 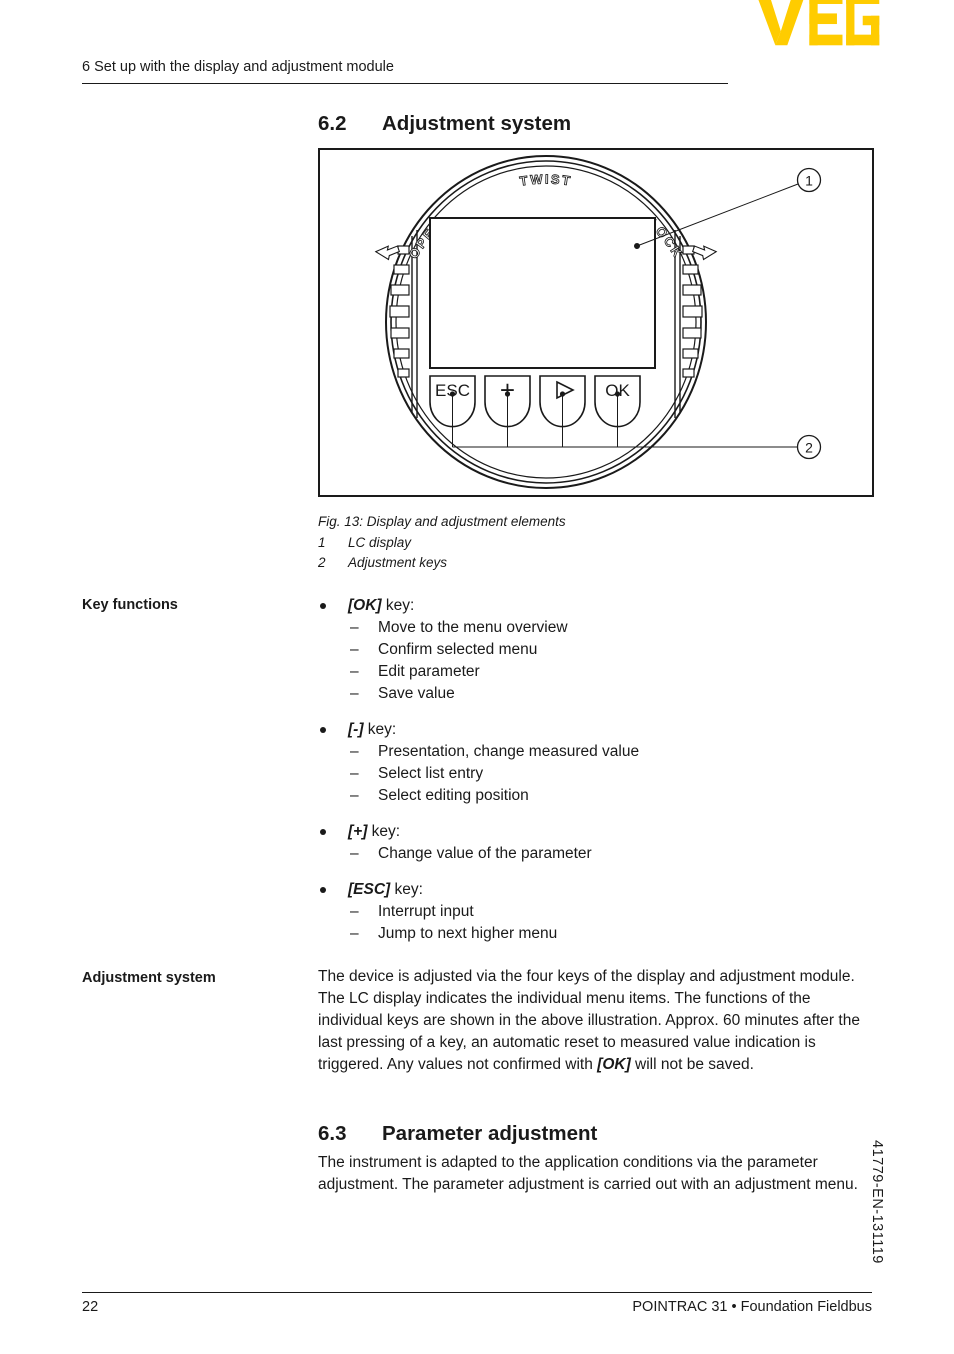 What do you see at coordinates (473, 627) in the screenshot?
I see `key-function-item-text: Move to the menu overview` at bounding box center [473, 627].